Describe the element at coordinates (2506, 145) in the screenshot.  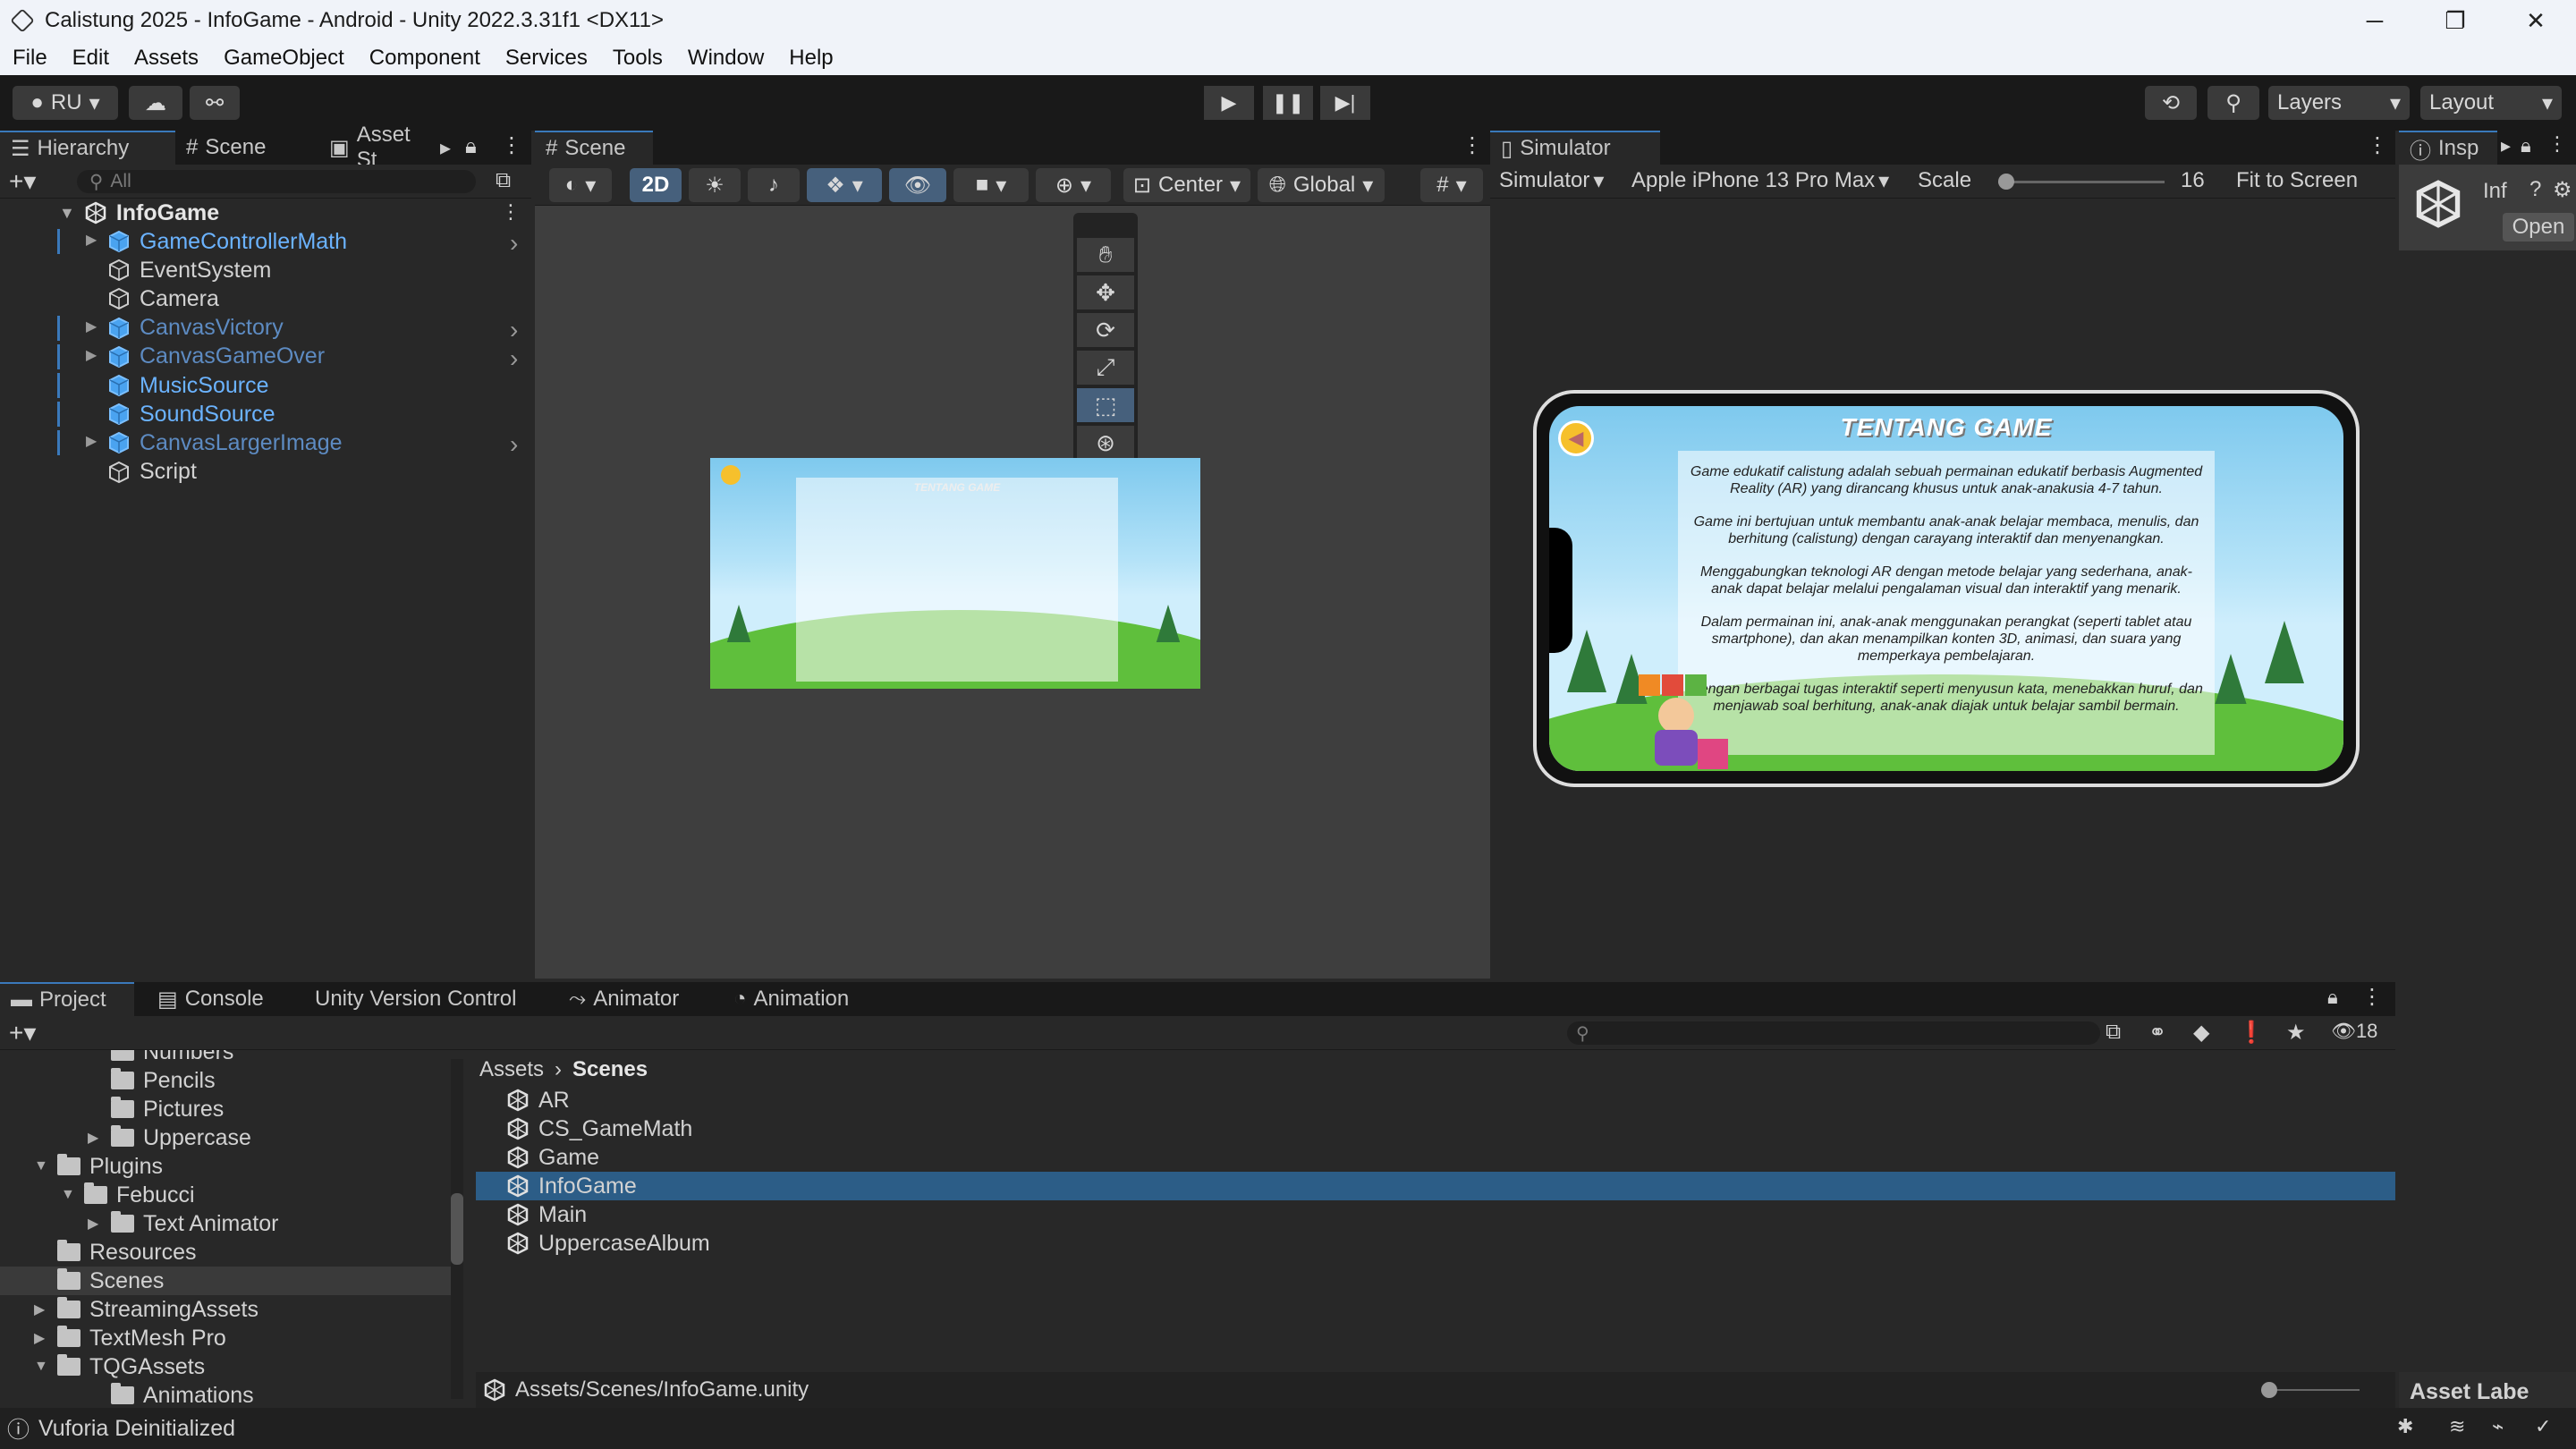
I see `chevron-right-icon: ▸` at that location.